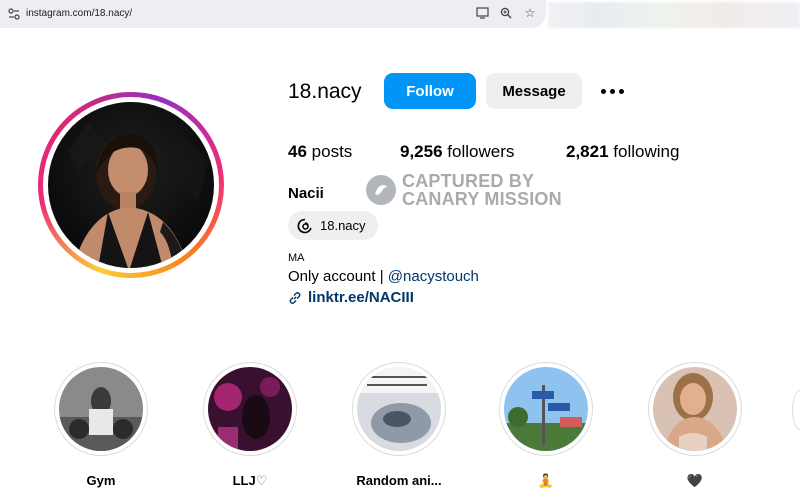  I want to click on highlight-label: Gym, so click(101, 480).